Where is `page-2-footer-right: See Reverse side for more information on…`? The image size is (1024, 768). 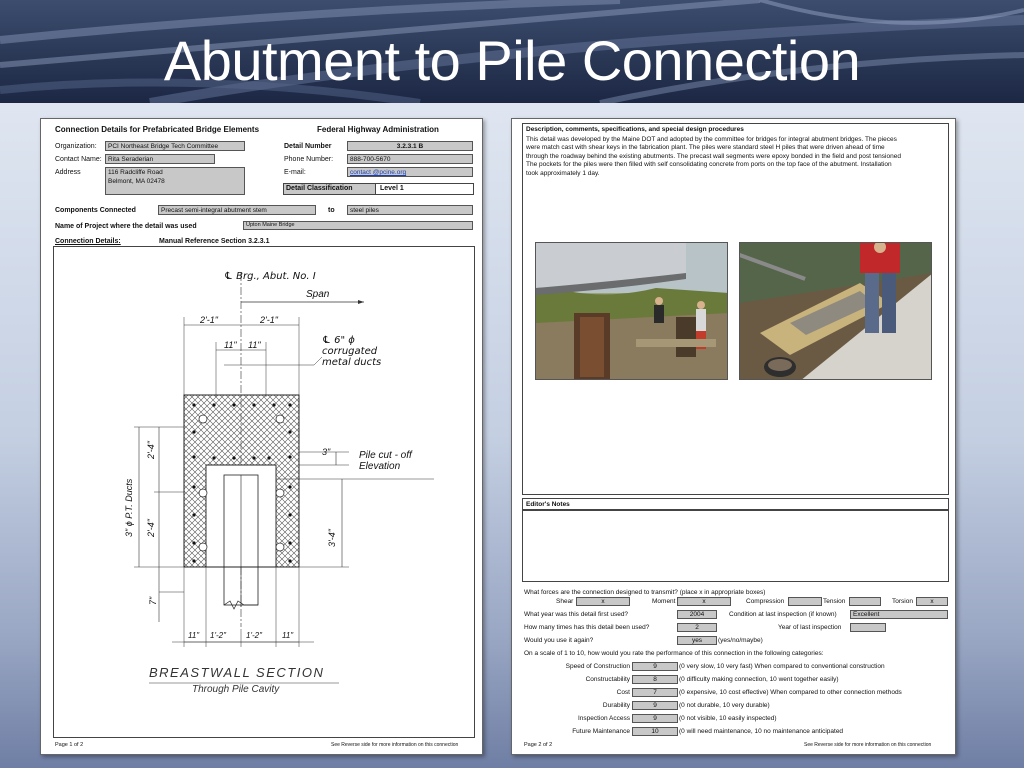
page-2-footer-right: See Reverse side for more information on… is located at coordinates (868, 745).